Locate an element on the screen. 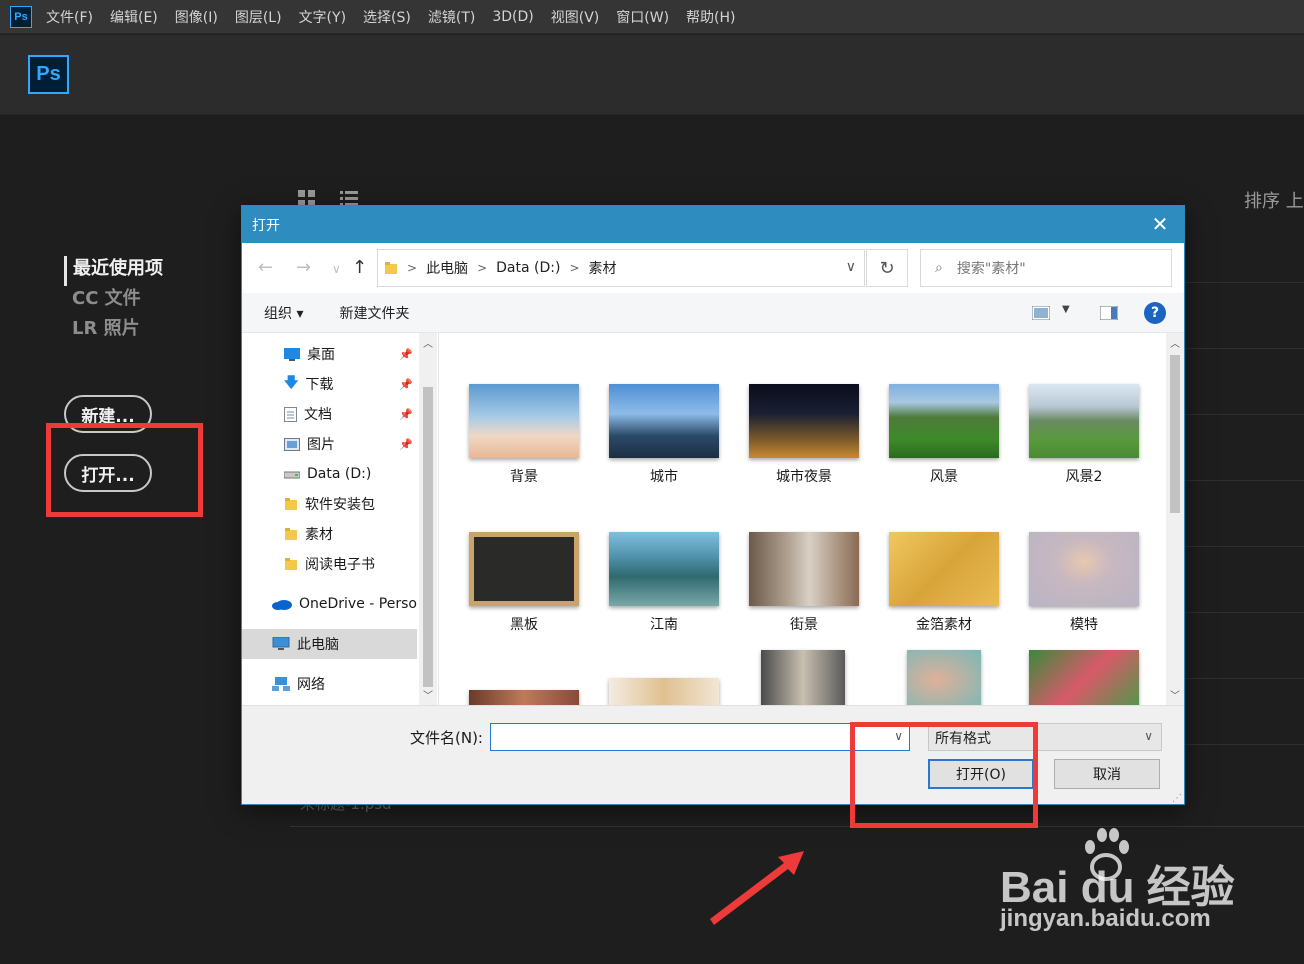  tree-item-data-drive: Data (D:) is located at coordinates (329, 474).